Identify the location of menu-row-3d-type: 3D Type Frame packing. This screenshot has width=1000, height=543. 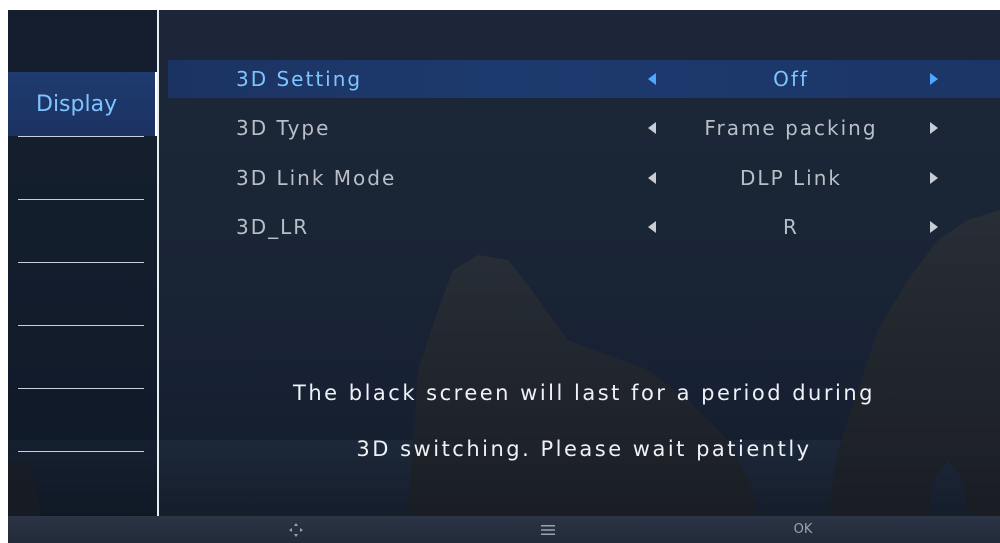
(584, 128).